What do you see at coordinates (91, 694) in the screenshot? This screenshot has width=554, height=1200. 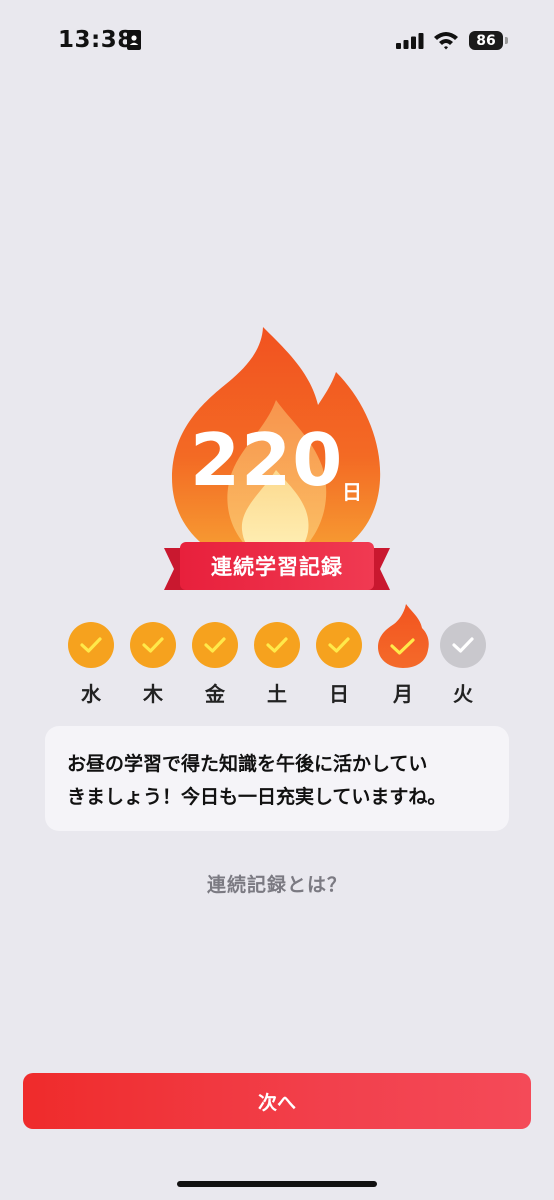 I see `day-label: 水` at bounding box center [91, 694].